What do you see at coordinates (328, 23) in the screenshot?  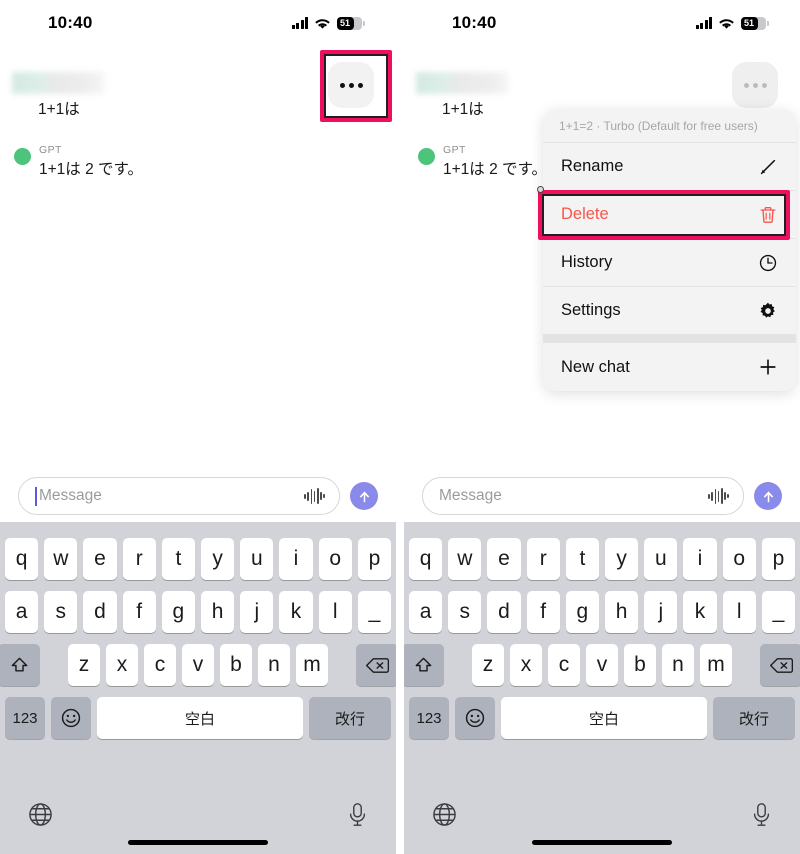 I see `status-icons: 51` at bounding box center [328, 23].